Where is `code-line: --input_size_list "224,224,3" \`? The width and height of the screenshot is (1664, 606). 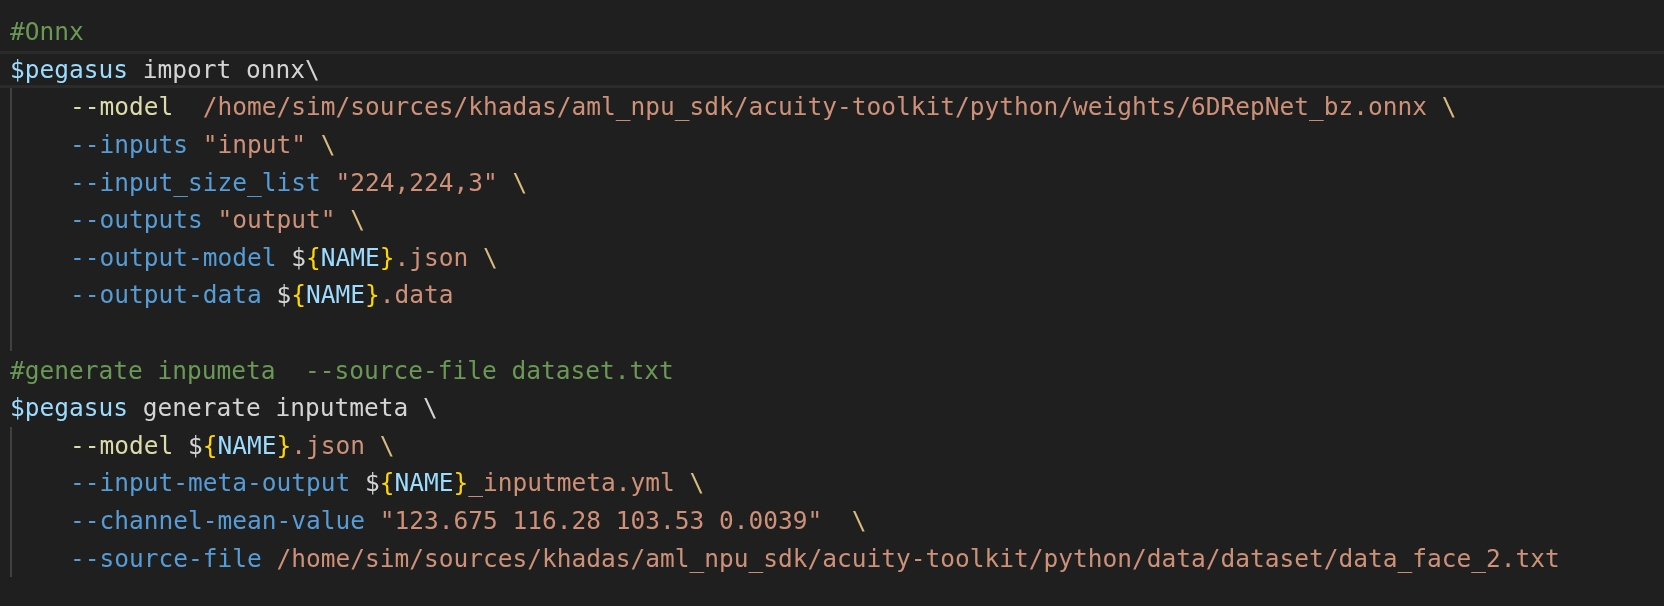
code-line: --input_size_list "224,224,3" \ is located at coordinates (299, 182).